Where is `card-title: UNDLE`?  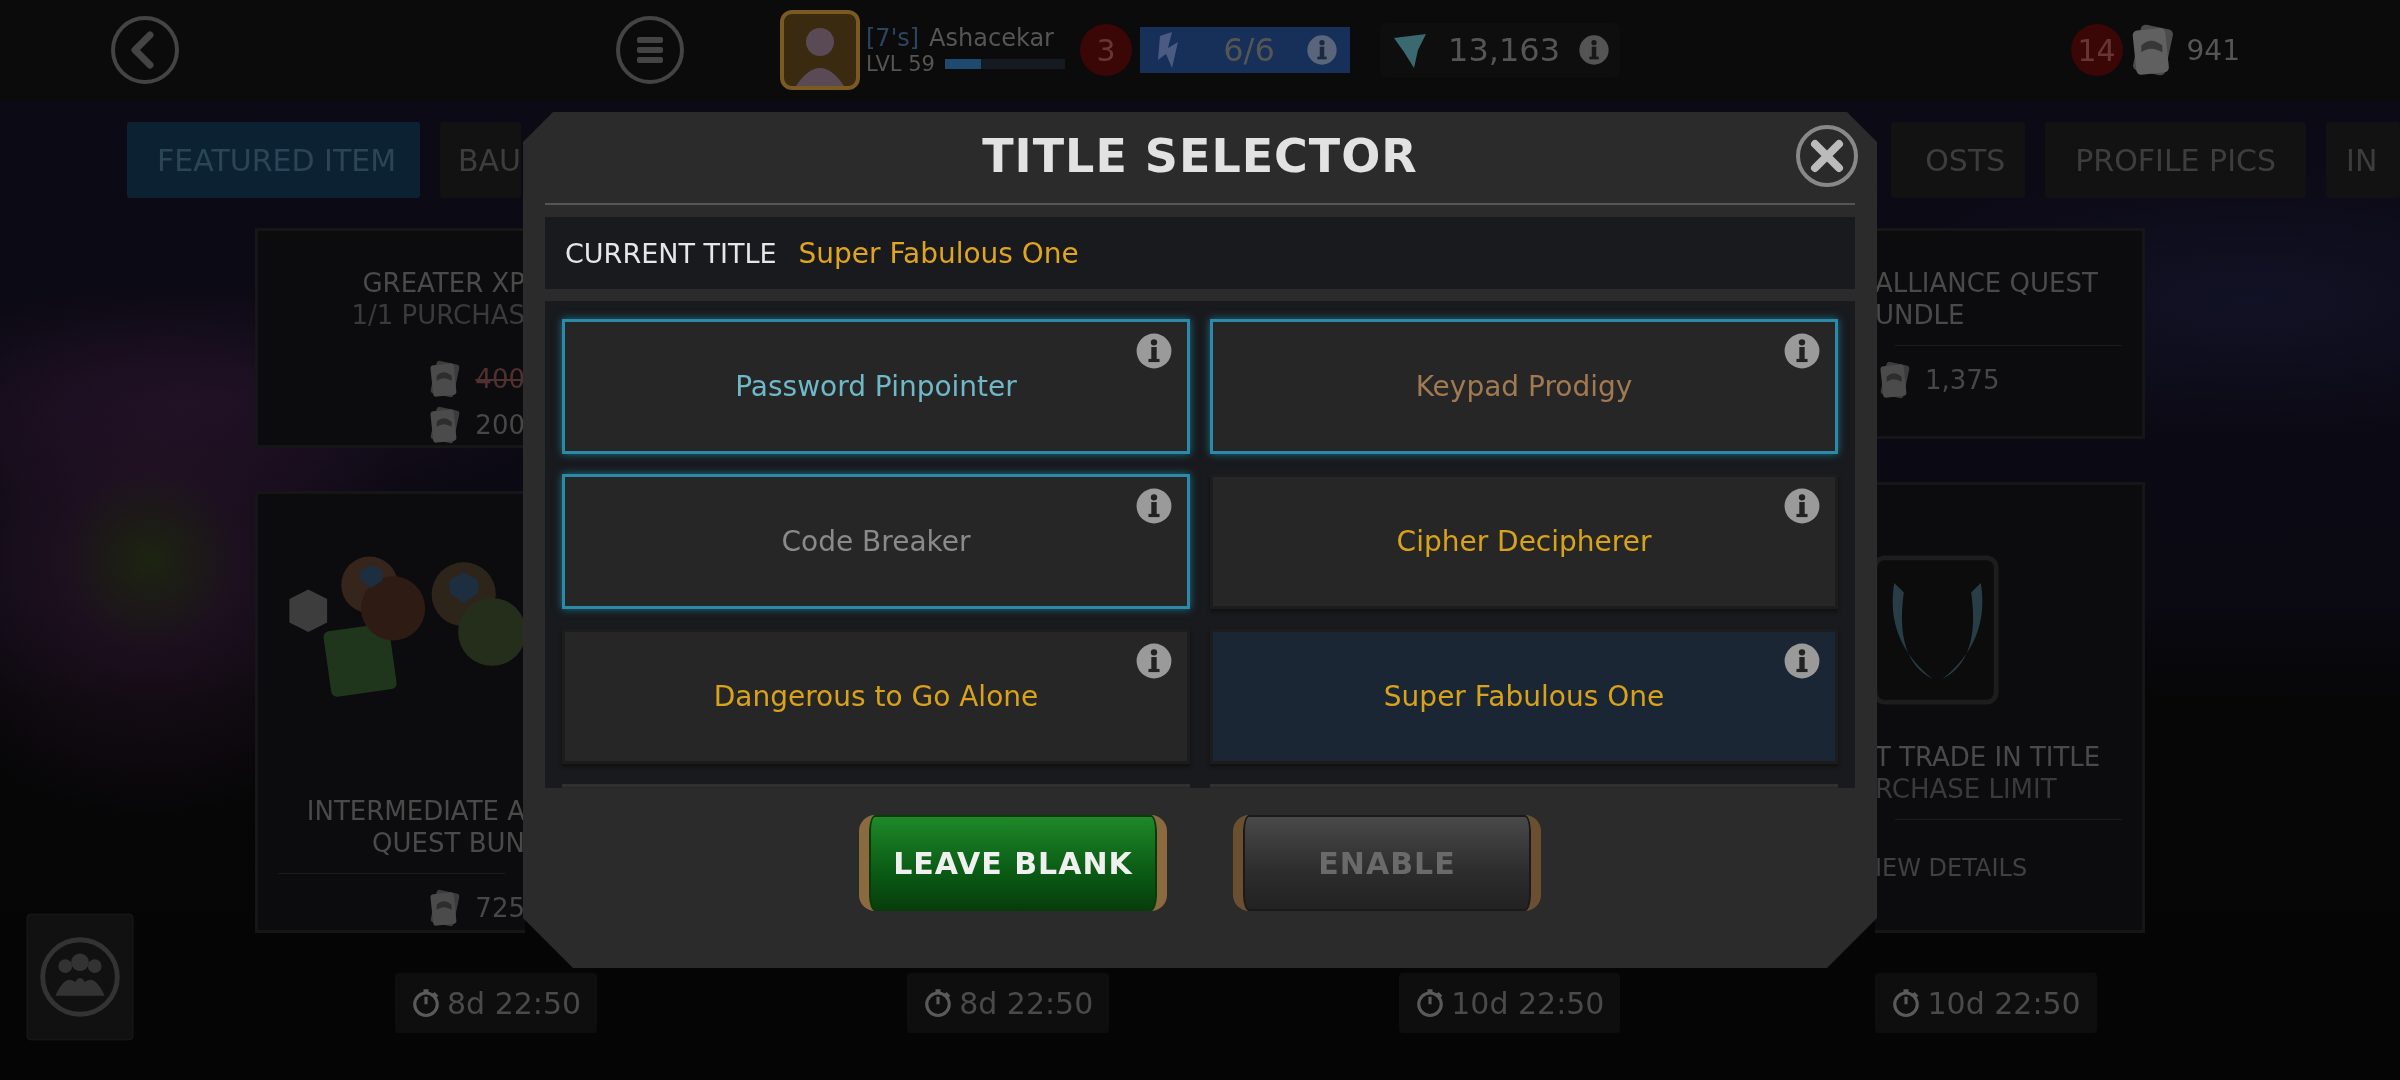 card-title: UNDLE is located at coordinates (1920, 315).